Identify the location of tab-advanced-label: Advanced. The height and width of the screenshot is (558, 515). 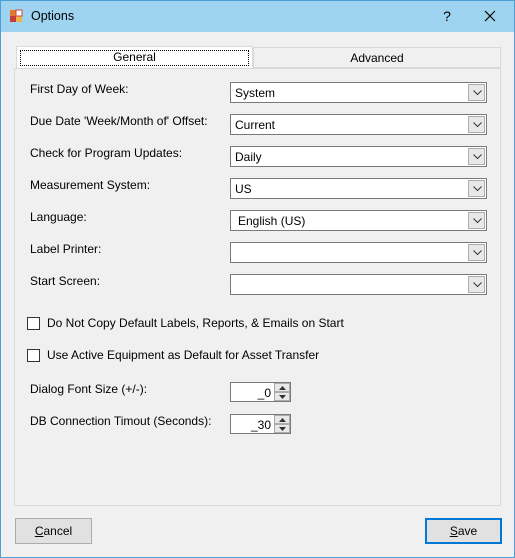
(377, 58).